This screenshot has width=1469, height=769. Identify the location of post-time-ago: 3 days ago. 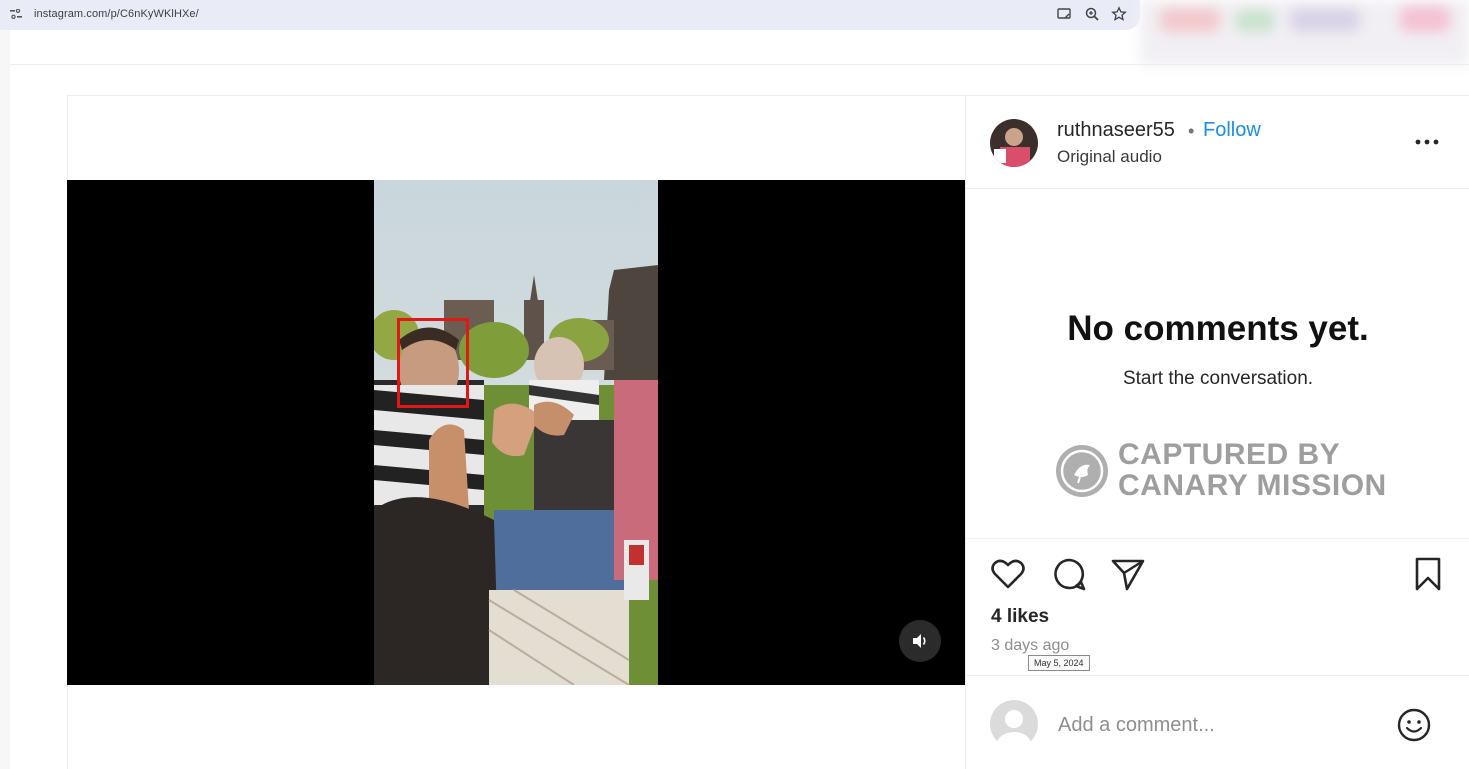
(1030, 646).